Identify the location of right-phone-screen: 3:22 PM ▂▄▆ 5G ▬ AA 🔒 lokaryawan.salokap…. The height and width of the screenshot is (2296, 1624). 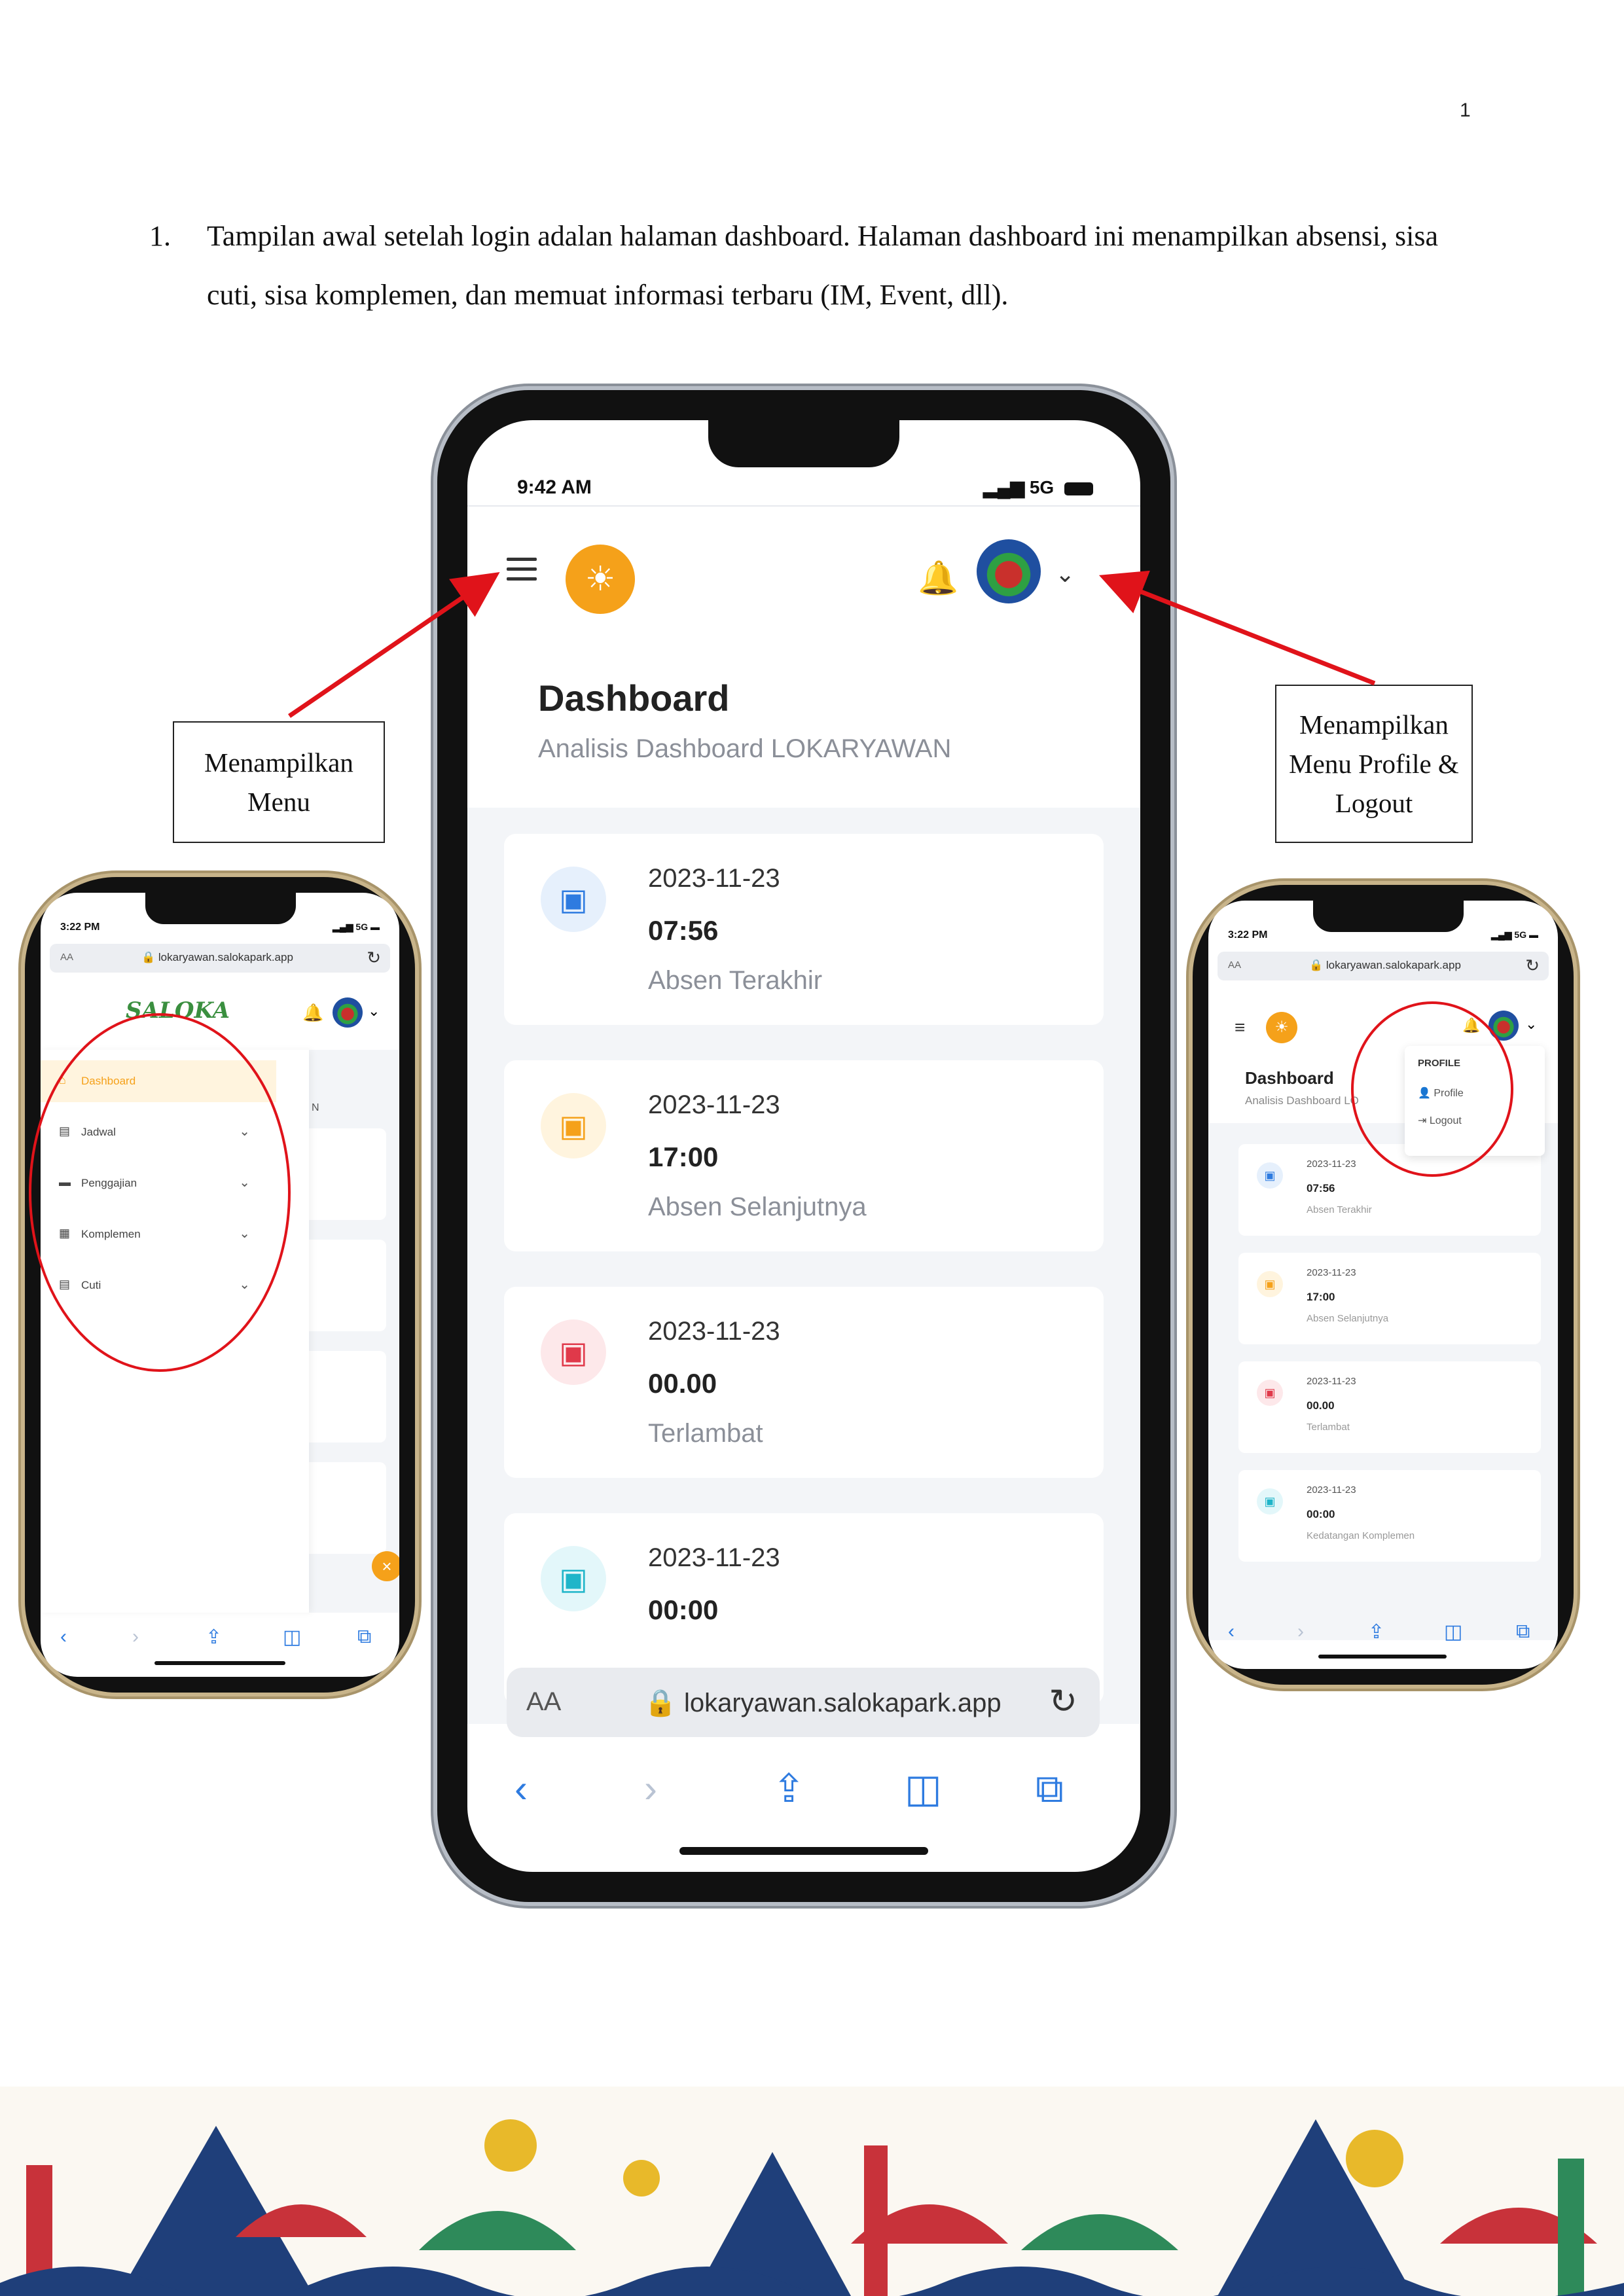
(1383, 1285).